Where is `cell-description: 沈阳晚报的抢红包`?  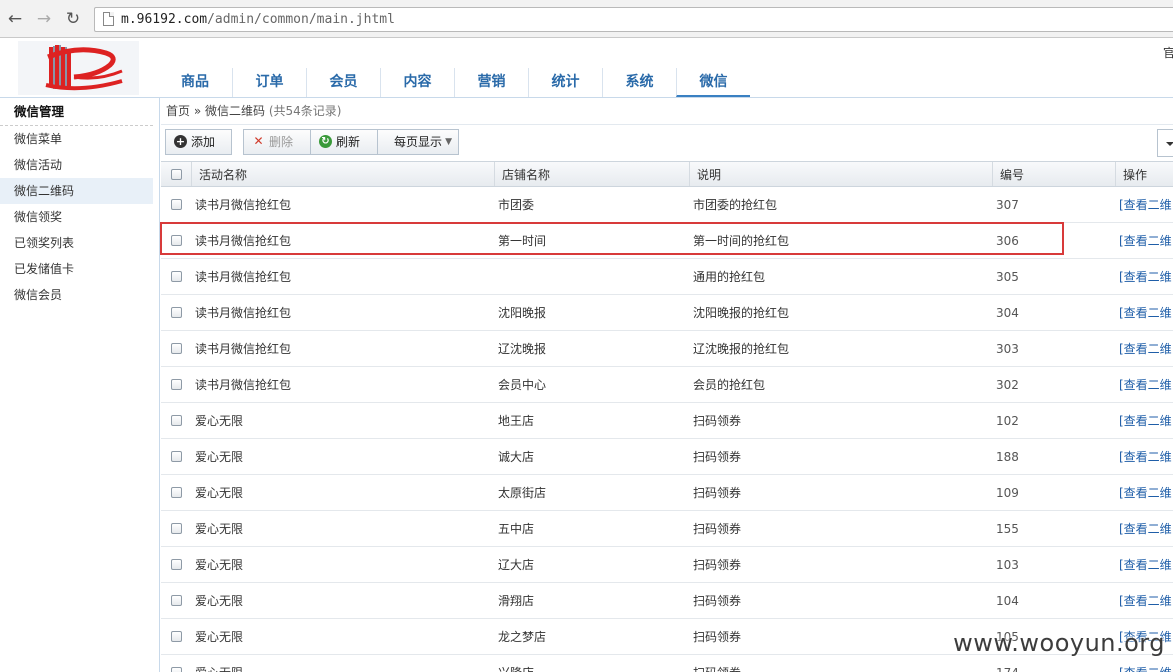
cell-description: 沈阳晚报的抢红包 is located at coordinates (741, 313).